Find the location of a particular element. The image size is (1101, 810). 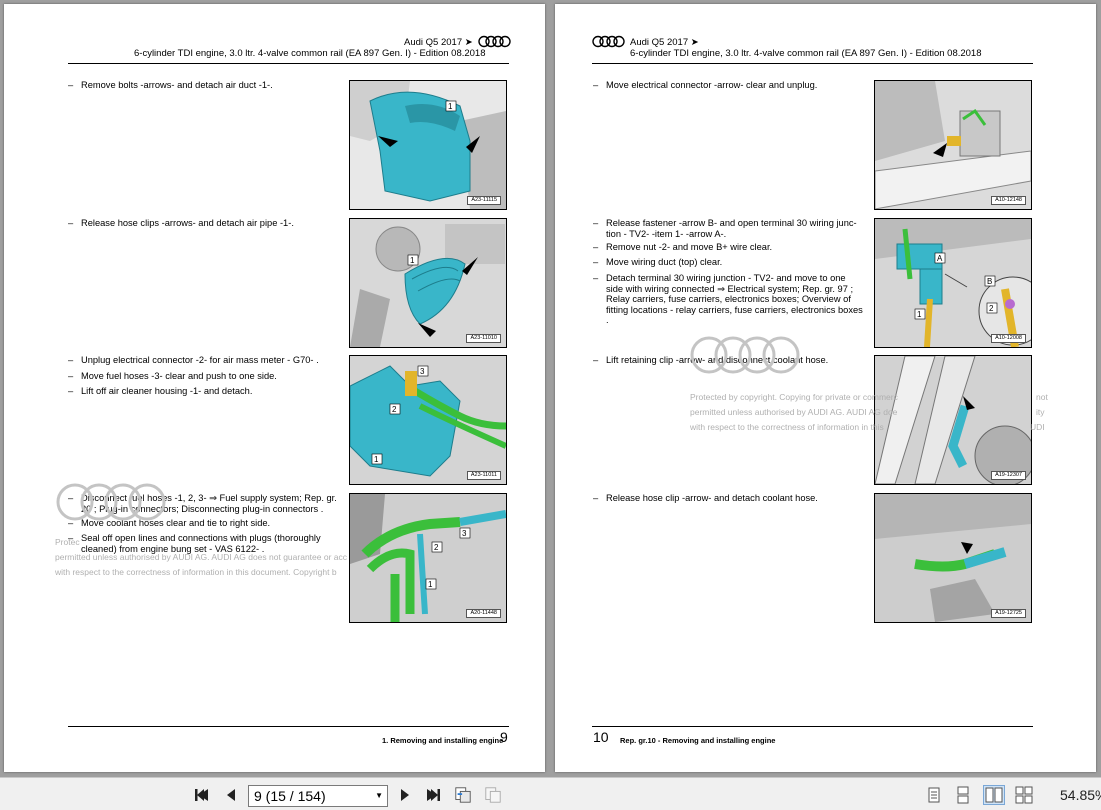

watermark-line: ity is located at coordinates (1040, 412).